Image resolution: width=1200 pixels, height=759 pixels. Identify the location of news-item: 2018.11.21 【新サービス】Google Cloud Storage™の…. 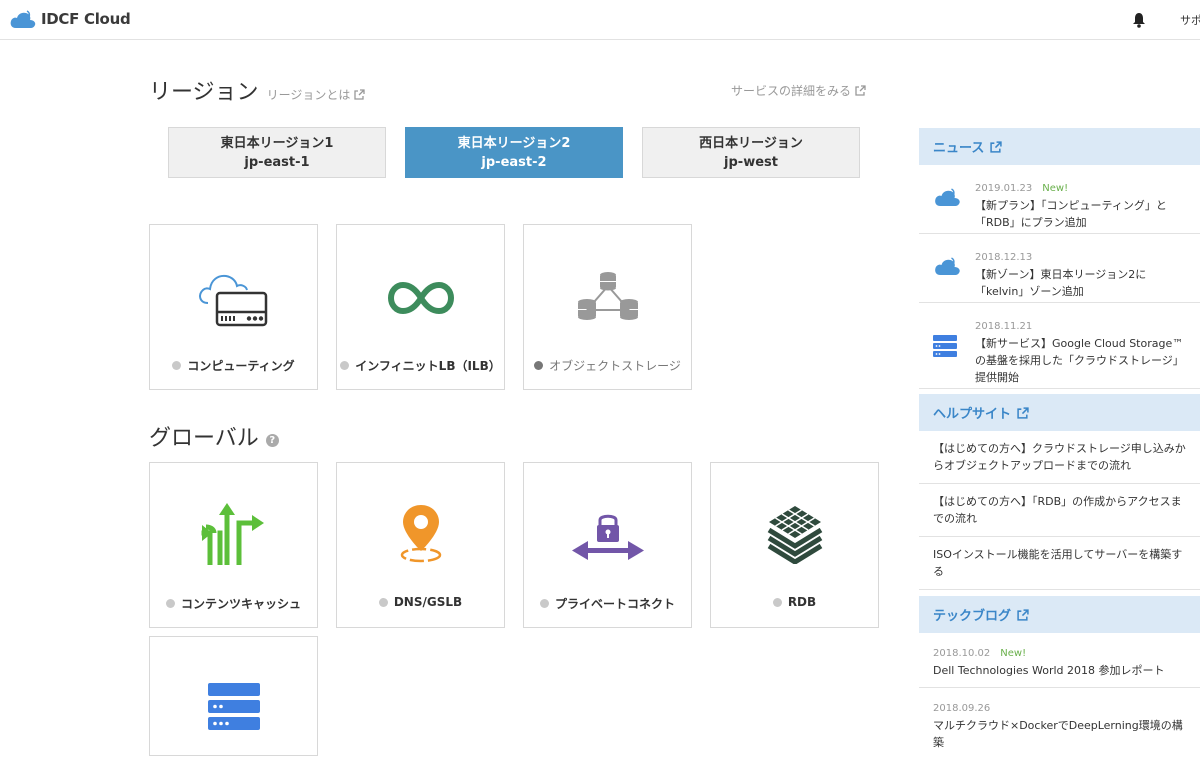
(1059, 346).